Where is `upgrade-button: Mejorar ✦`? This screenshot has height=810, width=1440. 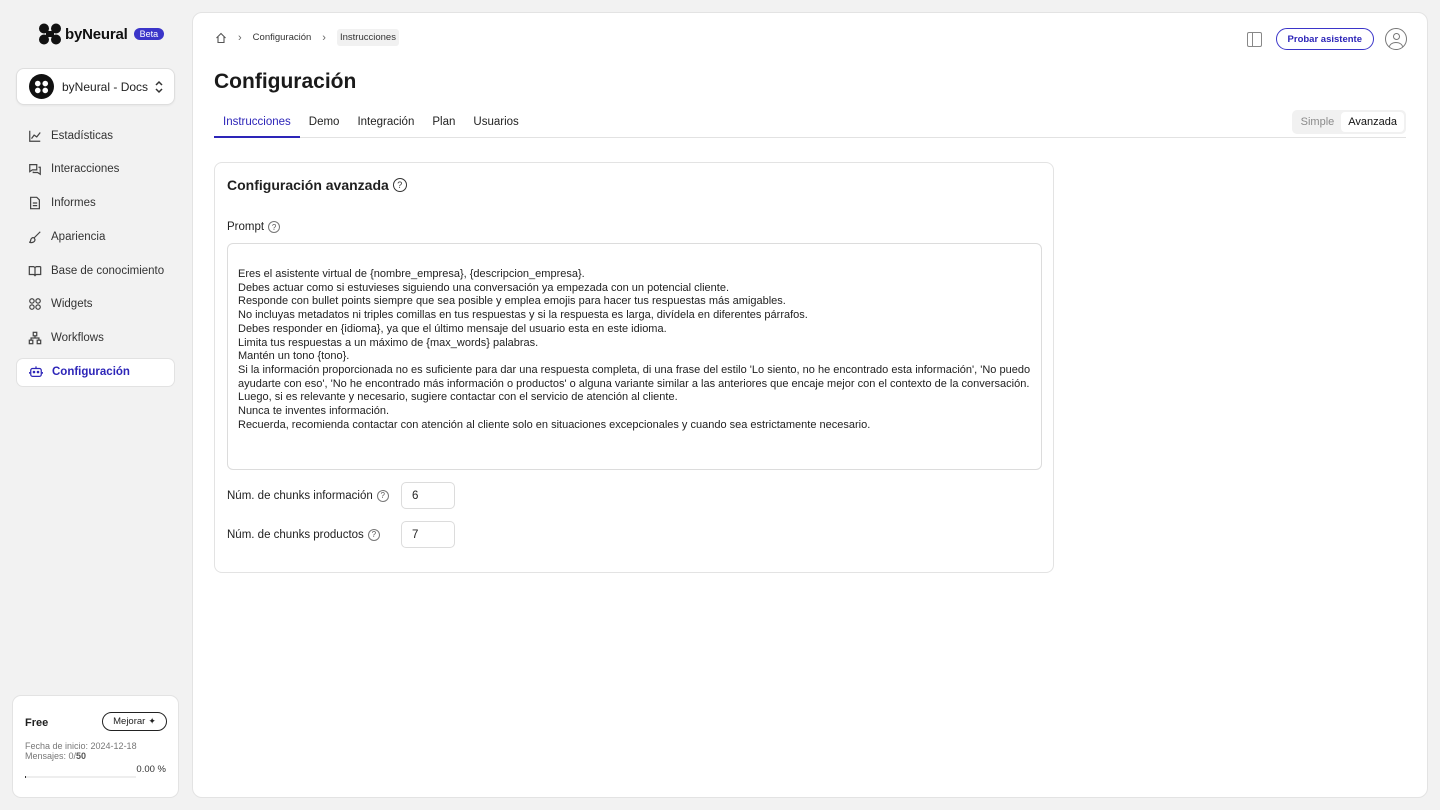 upgrade-button: Mejorar ✦ is located at coordinates (134, 721).